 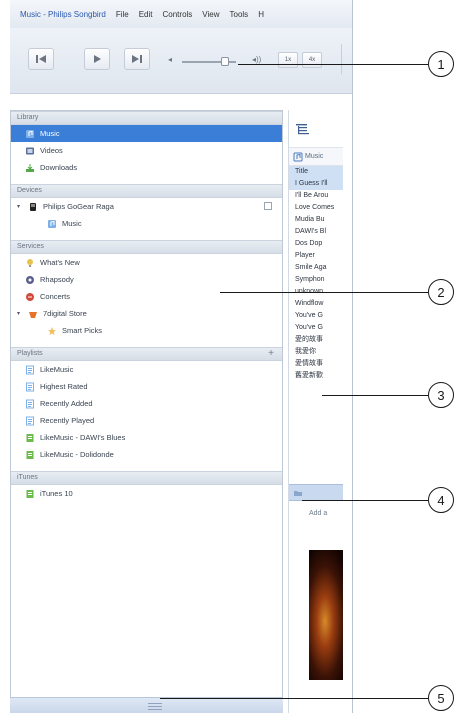 I want to click on section-header-services: Services, so click(x=146, y=247).